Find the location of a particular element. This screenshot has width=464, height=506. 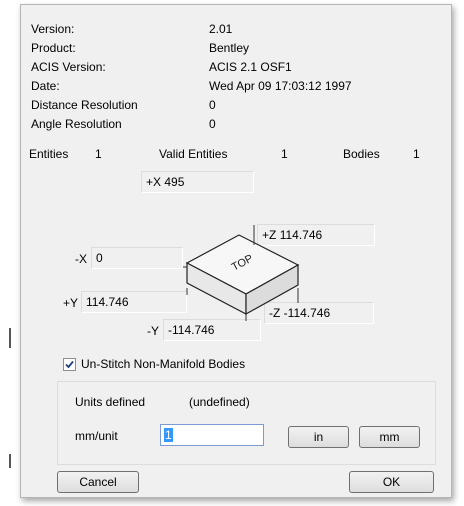

cancel-button: Cancel is located at coordinates (98, 482).